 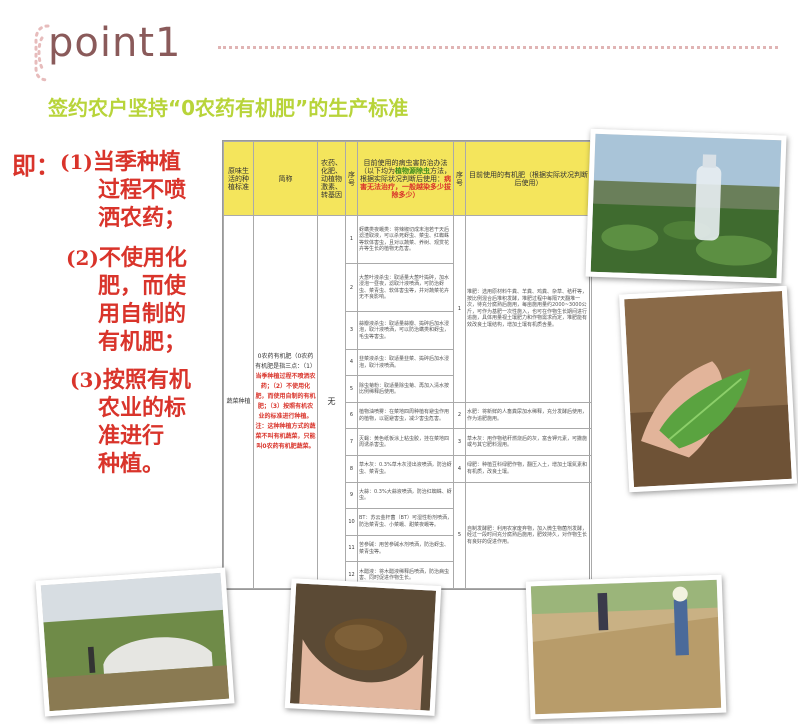 What do you see at coordinates (351, 469) in the screenshot?
I see `pest-seq: 8` at bounding box center [351, 469].